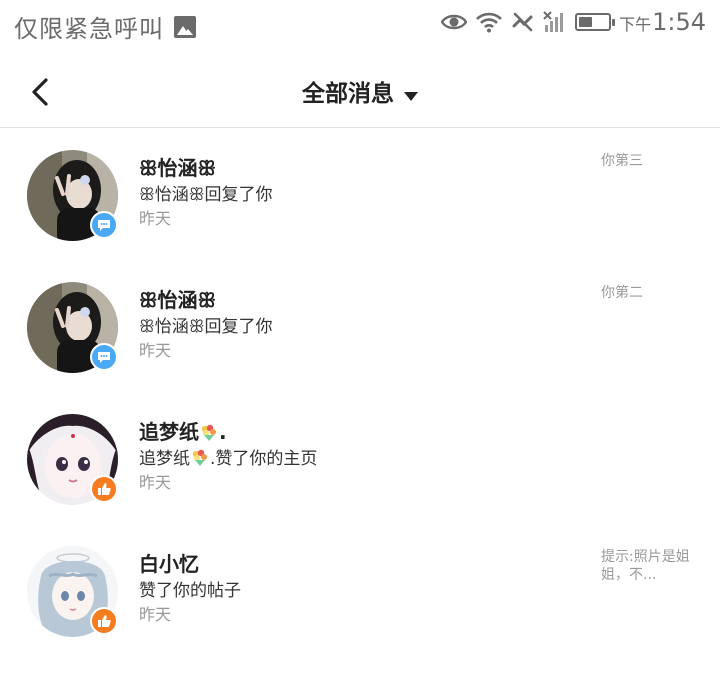  What do you see at coordinates (595, 22) in the screenshot?
I see `battery-icon` at bounding box center [595, 22].